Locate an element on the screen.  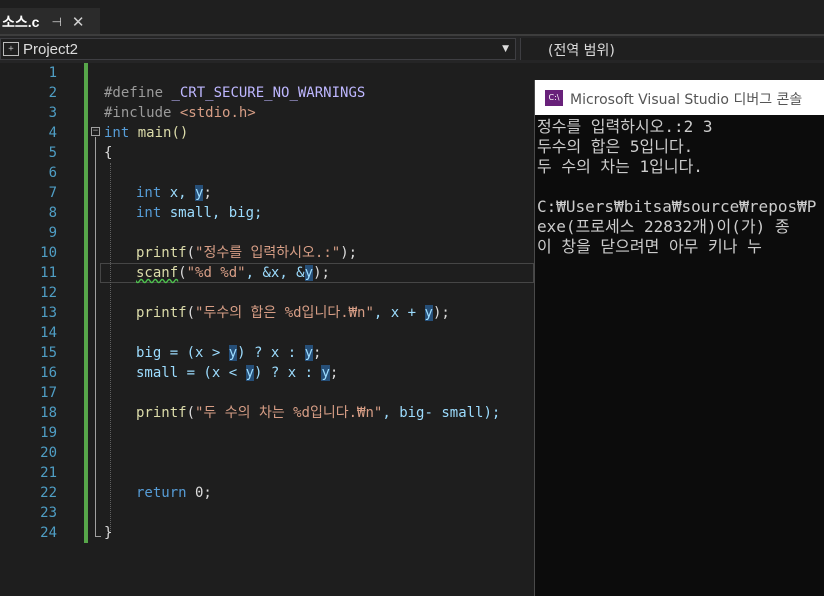
code-line-8: int small, big; is located at coordinates (199, 213).